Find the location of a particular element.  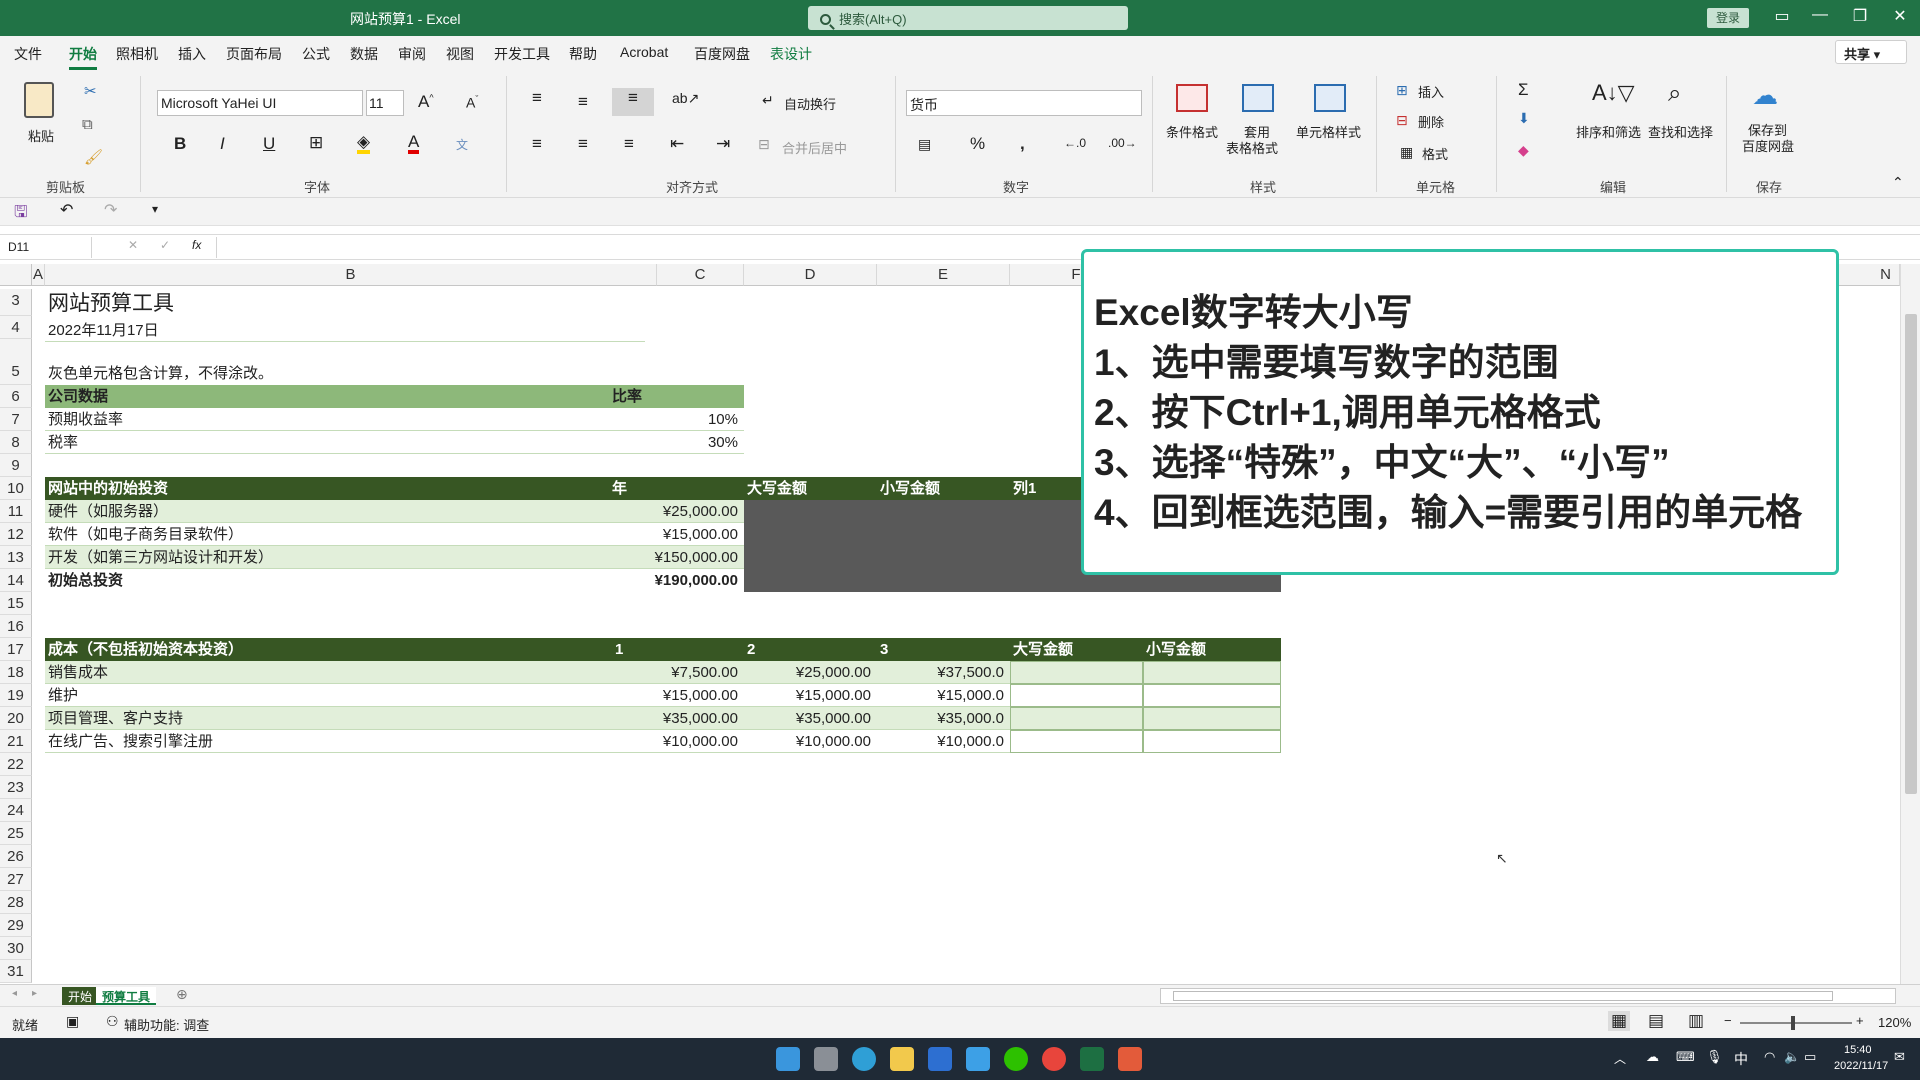

row-header: 30 is located at coordinates (16, 948).